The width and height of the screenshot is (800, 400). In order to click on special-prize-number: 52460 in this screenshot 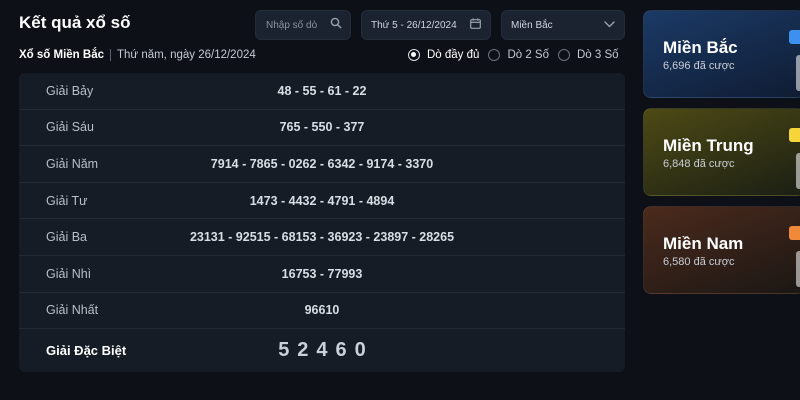, I will do `click(326, 349)`.